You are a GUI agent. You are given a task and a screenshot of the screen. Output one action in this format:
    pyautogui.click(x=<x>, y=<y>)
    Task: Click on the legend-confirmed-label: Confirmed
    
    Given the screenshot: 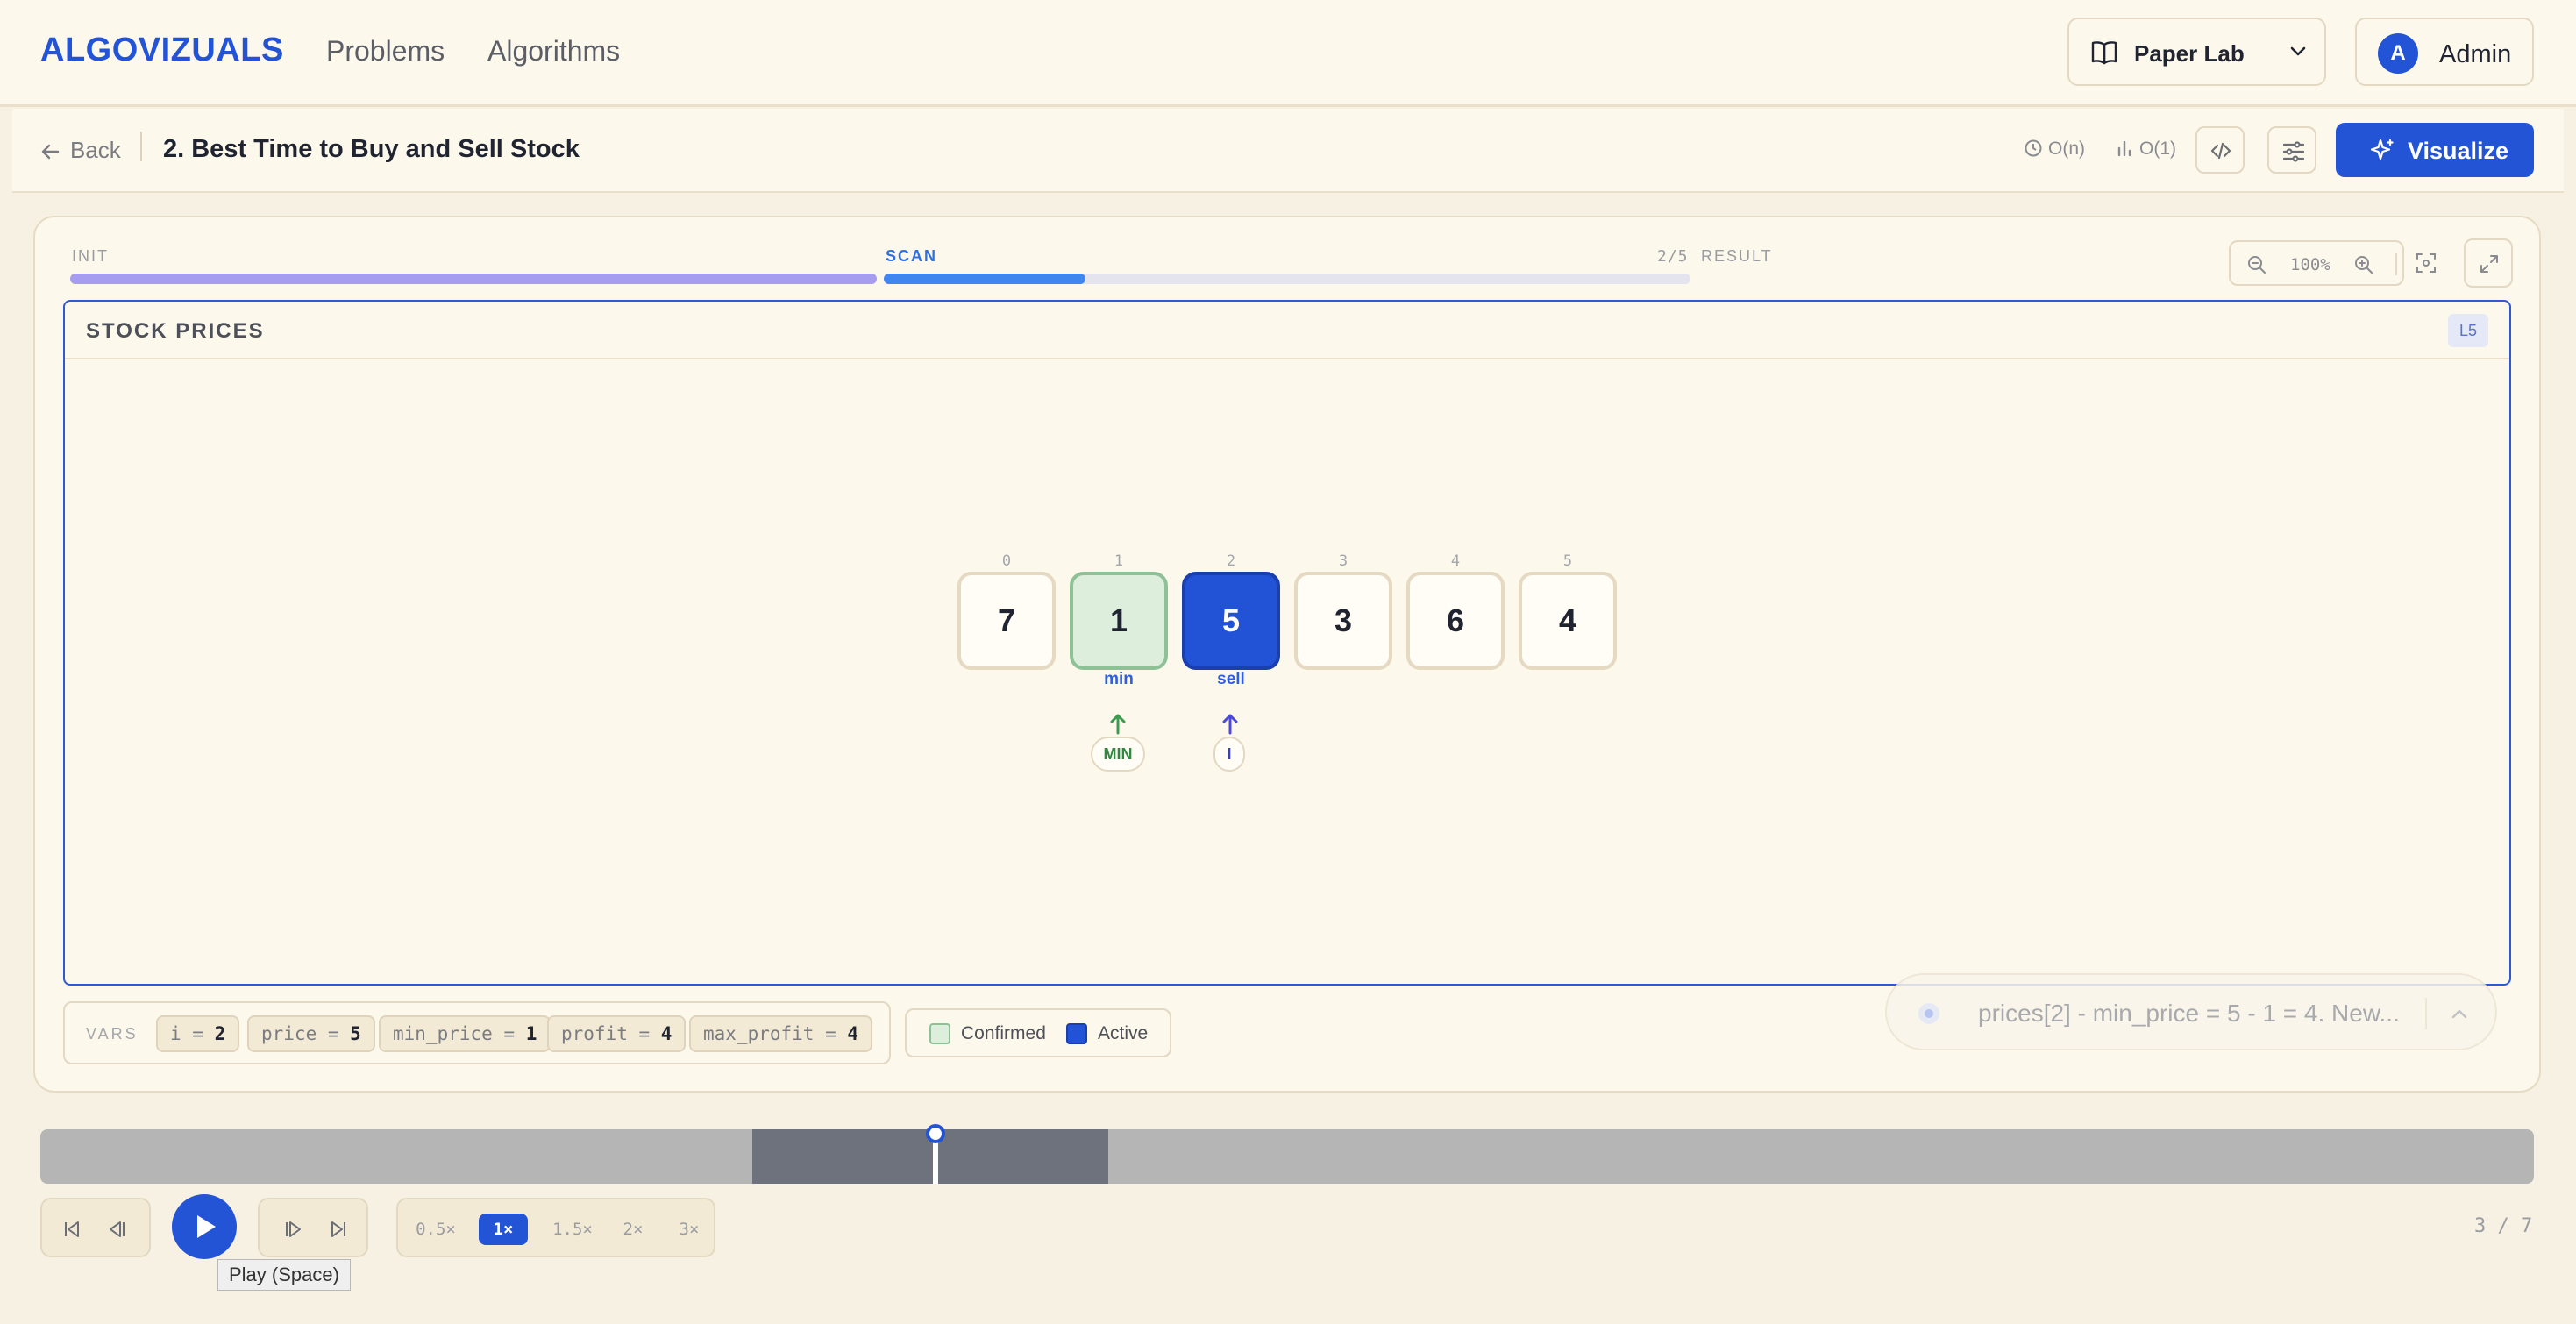 What is the action you would take?
    pyautogui.click(x=1003, y=1033)
    